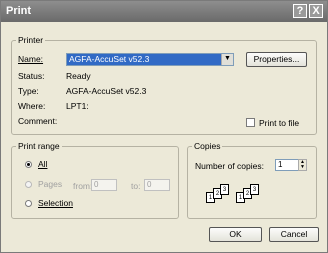 The width and height of the screenshot is (328, 253). What do you see at coordinates (316, 11) in the screenshot?
I see `close-button: X` at bounding box center [316, 11].